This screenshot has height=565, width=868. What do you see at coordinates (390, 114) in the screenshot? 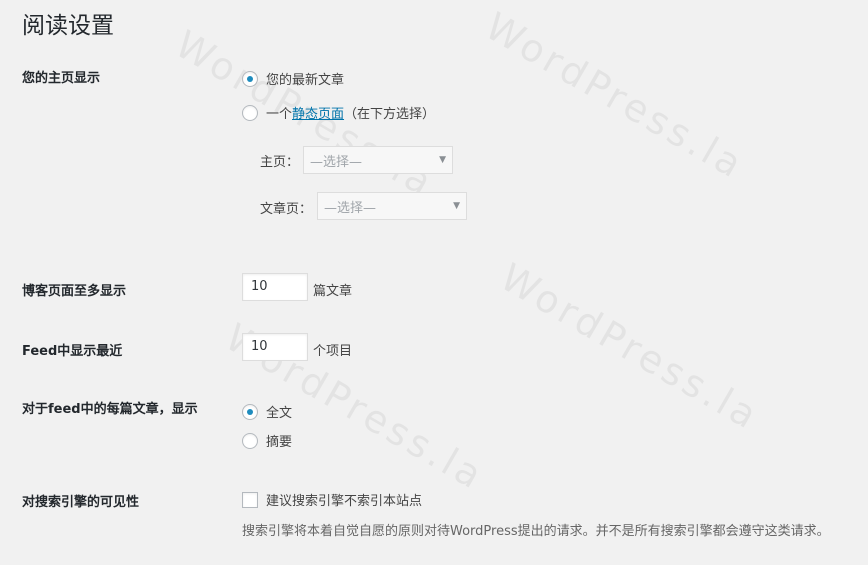
I see `radio-label-suffix: （在下方选择）` at bounding box center [390, 114].